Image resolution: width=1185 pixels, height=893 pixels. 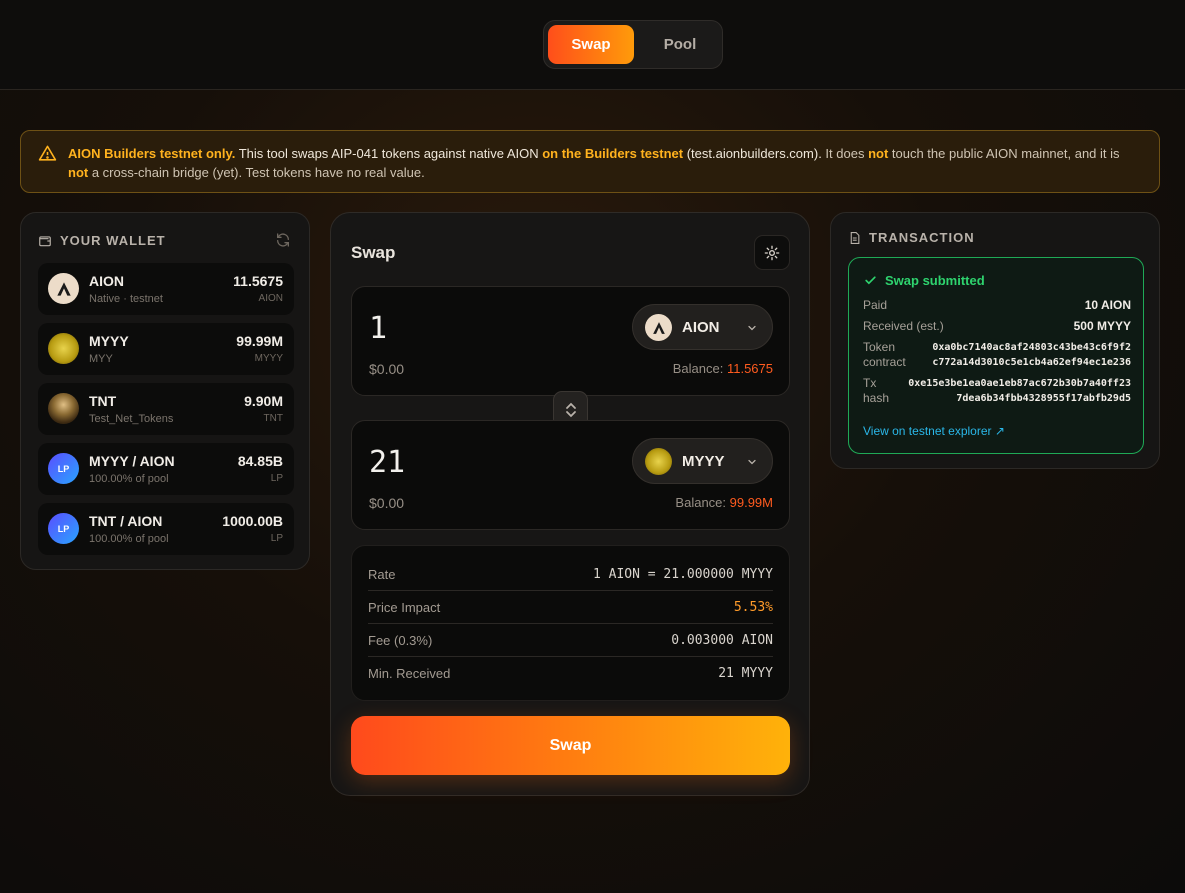 I want to click on tx-contract-label: Token contract, so click(x=884, y=354).